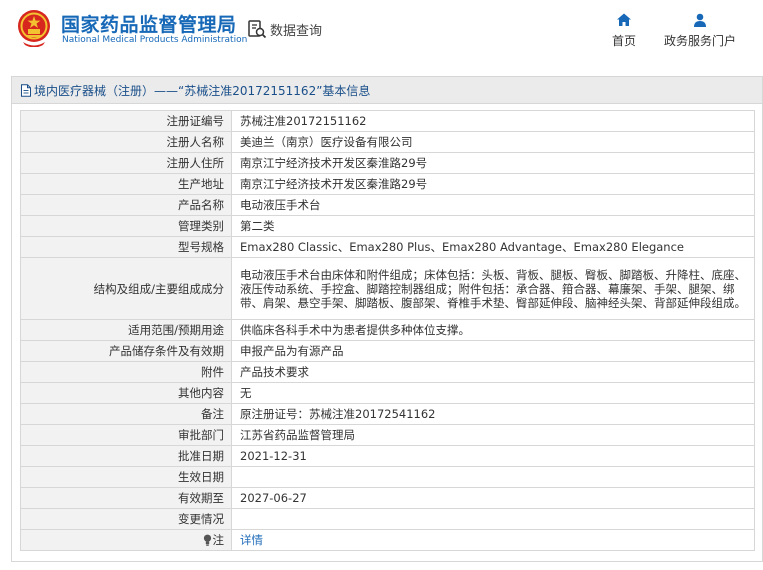 This screenshot has width=763, height=570. What do you see at coordinates (387, 90) in the screenshot?
I see `panel-title-bar: 境内医疗器械（注册）——“苏械注准20172151162”基本信息` at bounding box center [387, 90].